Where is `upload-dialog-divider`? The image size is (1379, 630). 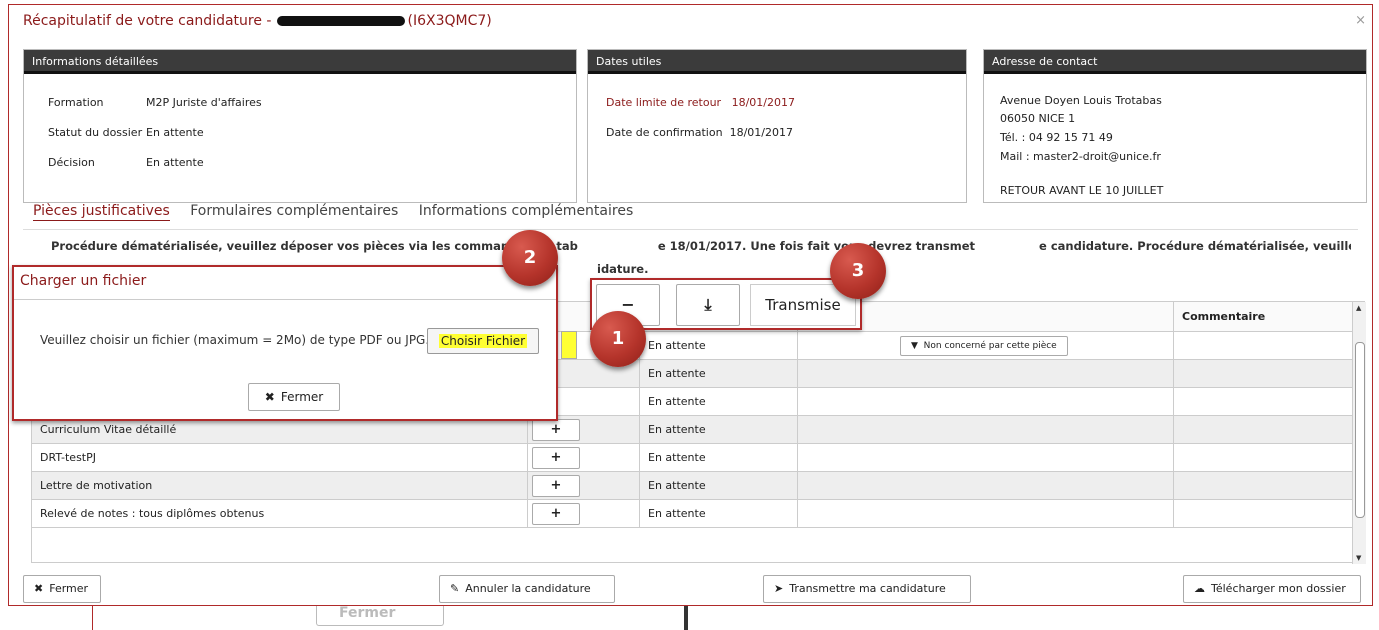
upload-dialog-divider is located at coordinates (285, 299).